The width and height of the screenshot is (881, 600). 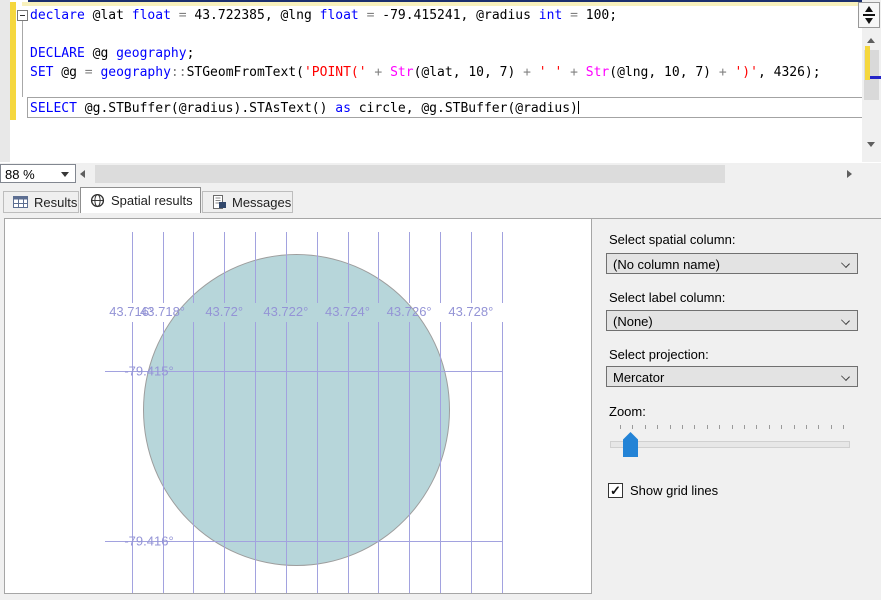 I want to click on tab-results-label: Results, so click(x=56, y=202).